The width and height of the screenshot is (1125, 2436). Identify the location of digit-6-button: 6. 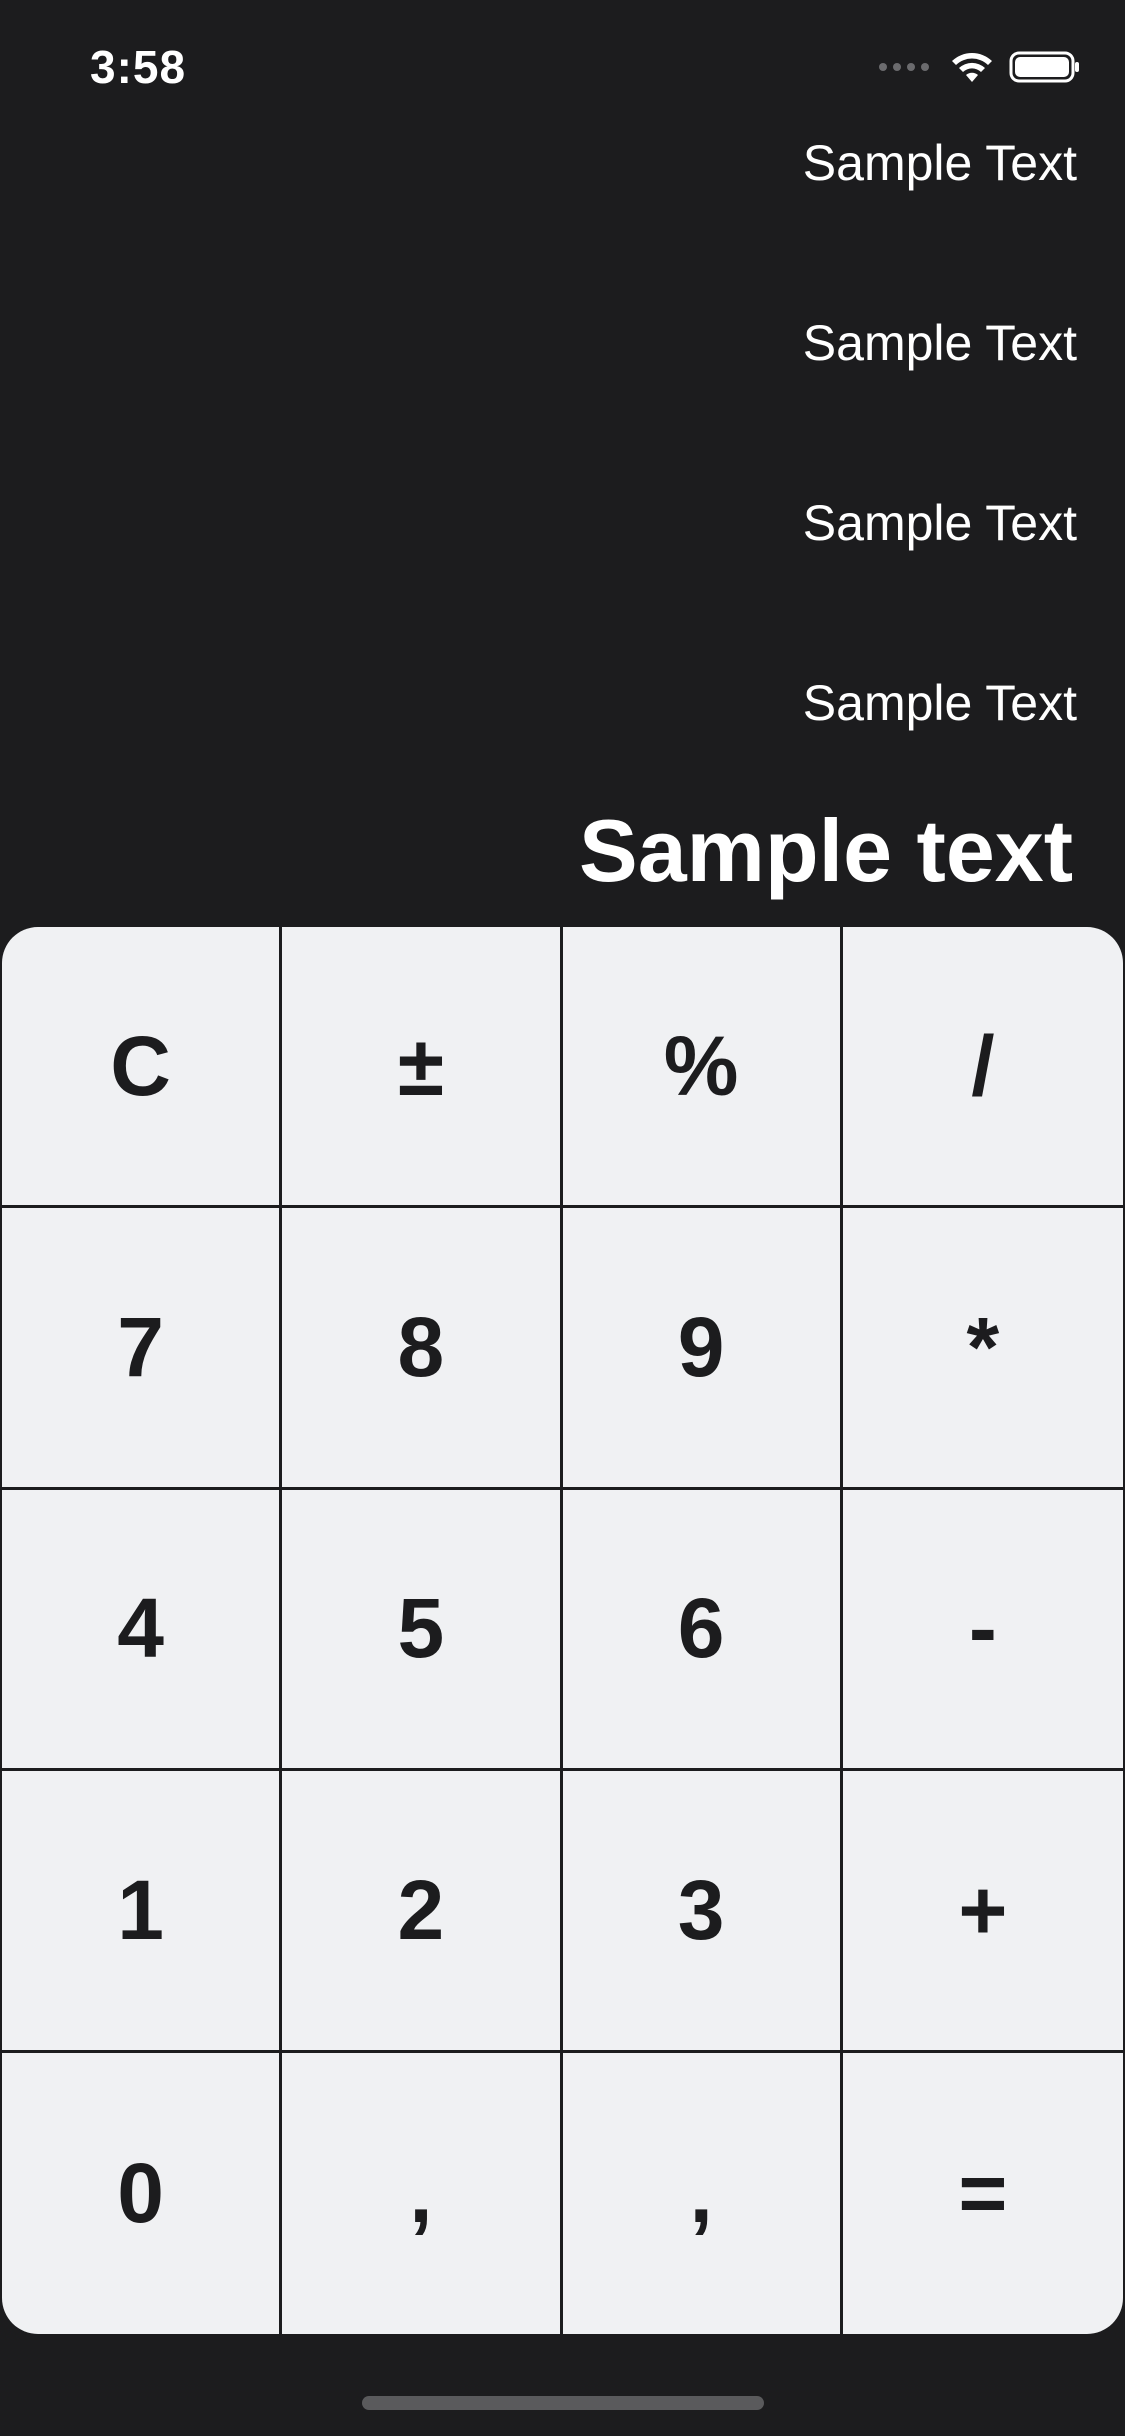
(702, 1630).